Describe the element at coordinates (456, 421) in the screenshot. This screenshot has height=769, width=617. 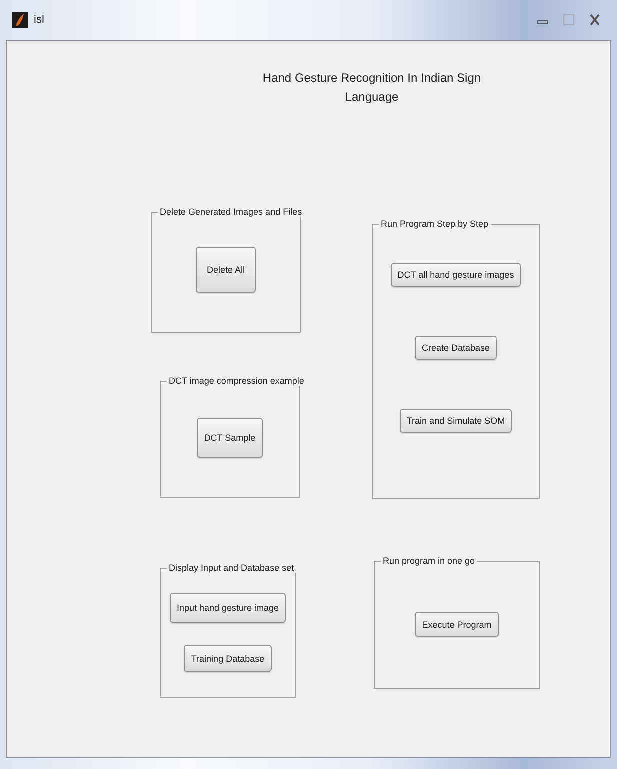
I see `push-button: Train and Simulate SOM` at that location.